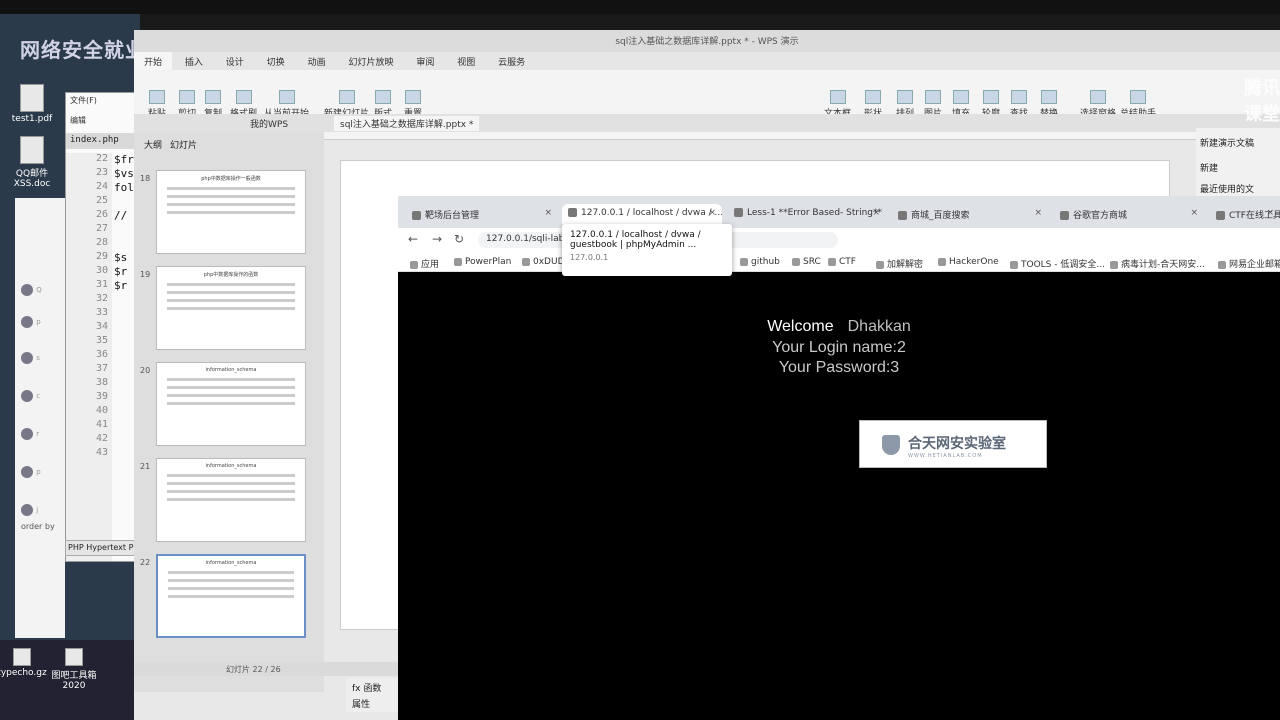  What do you see at coordinates (1100, 216) in the screenshot?
I see `tab-title: 谷歌官方商城` at bounding box center [1100, 216].